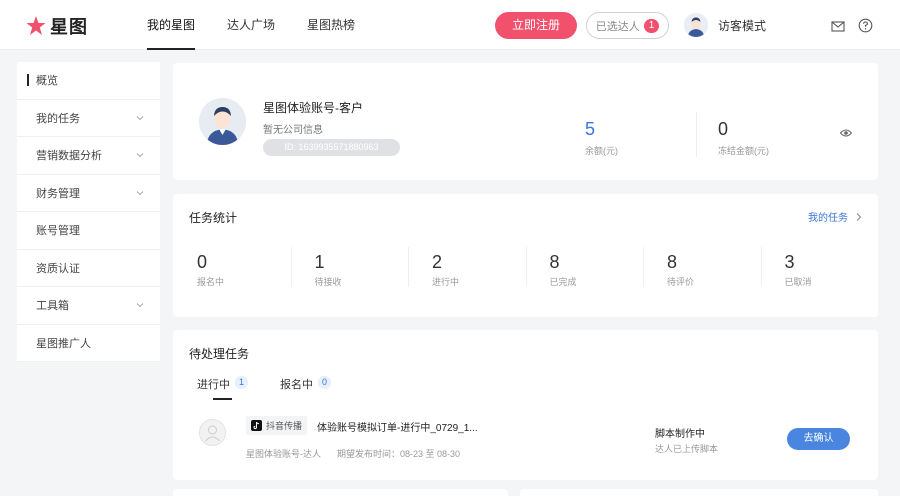  I want to click on tab-label: 进行中, so click(213, 385).